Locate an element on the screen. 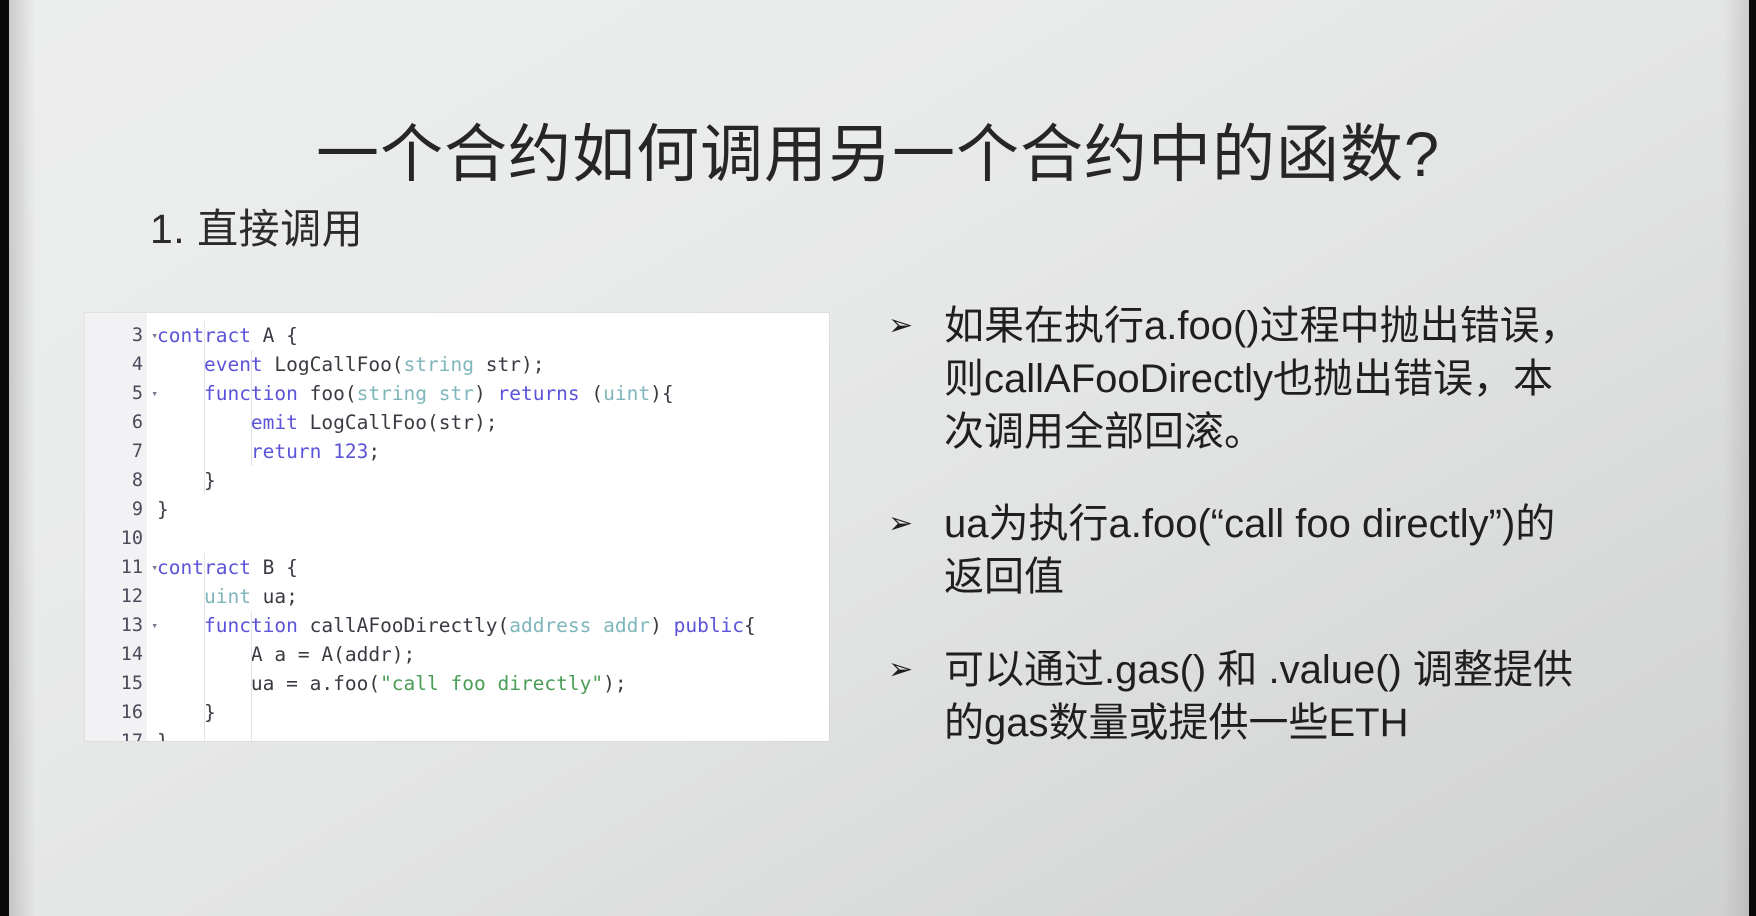  code-token: B { is located at coordinates (274, 567).